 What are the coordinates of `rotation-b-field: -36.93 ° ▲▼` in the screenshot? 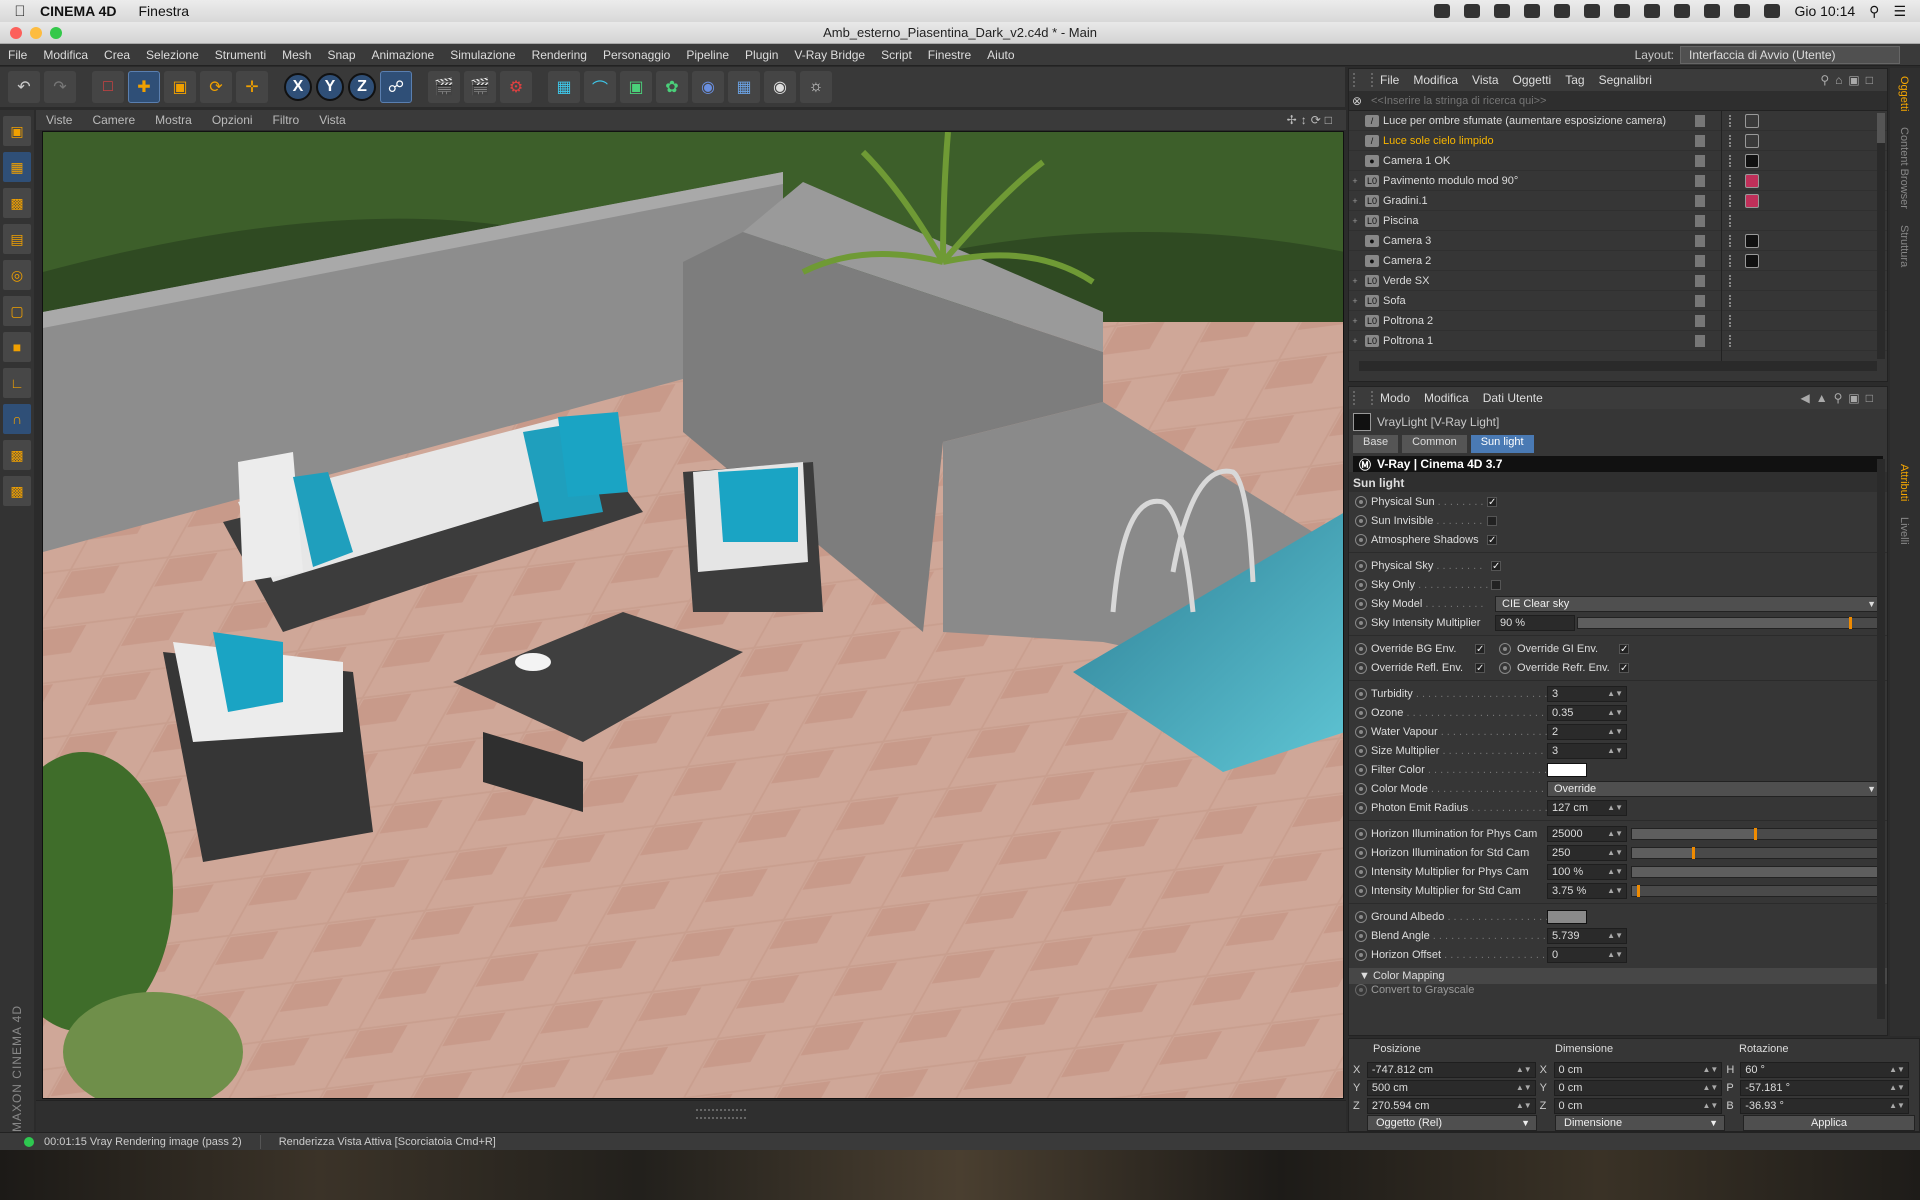 It's located at (1824, 1106).